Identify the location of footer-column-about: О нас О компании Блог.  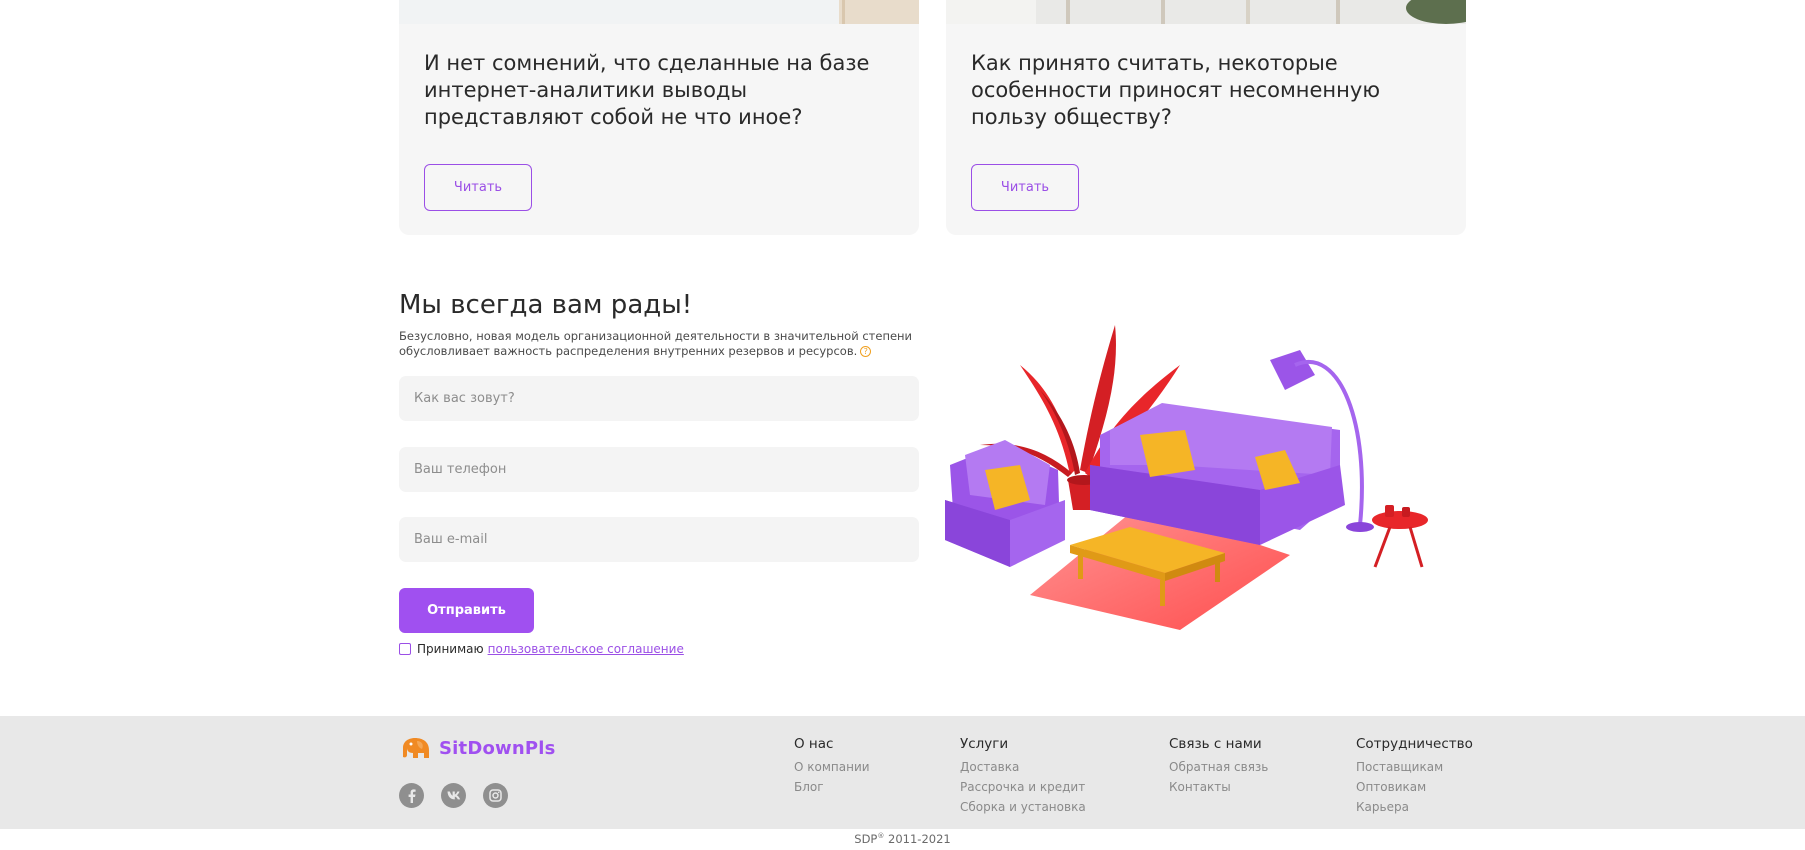
(832, 766).